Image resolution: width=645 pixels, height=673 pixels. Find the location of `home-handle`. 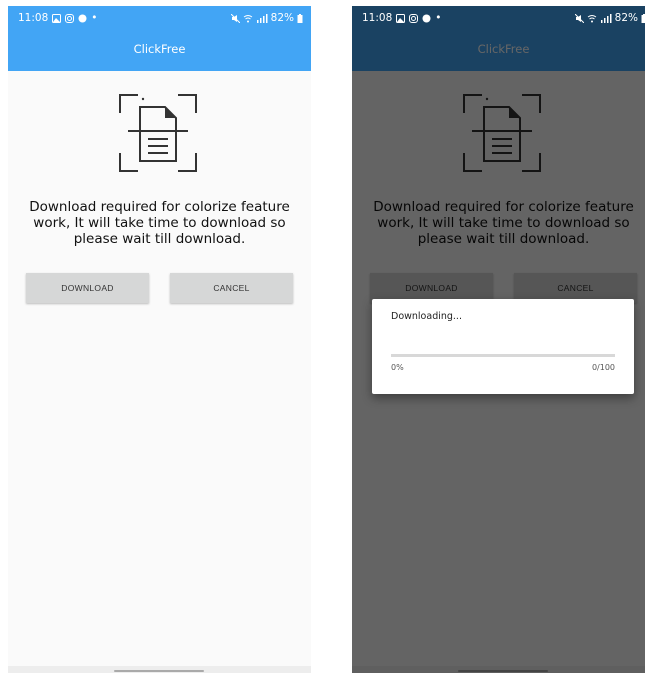

home-handle is located at coordinates (159, 671).